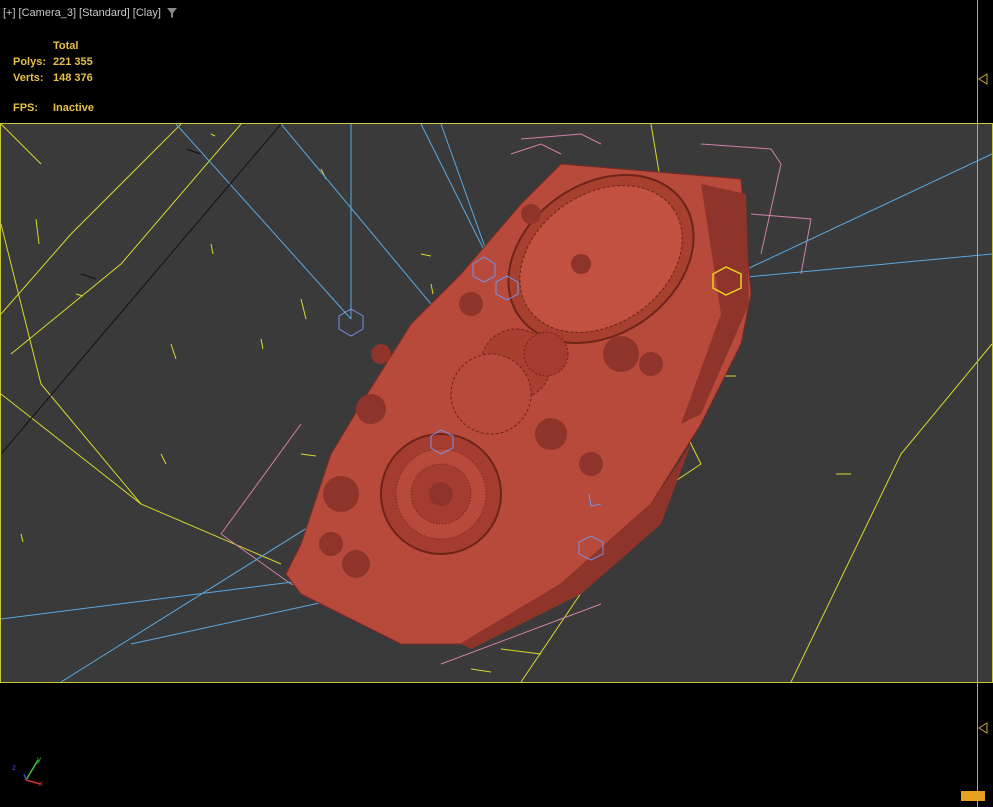 The image size is (993, 807). What do you see at coordinates (26, 108) in the screenshot?
I see `fps-label: FPS:` at bounding box center [26, 108].